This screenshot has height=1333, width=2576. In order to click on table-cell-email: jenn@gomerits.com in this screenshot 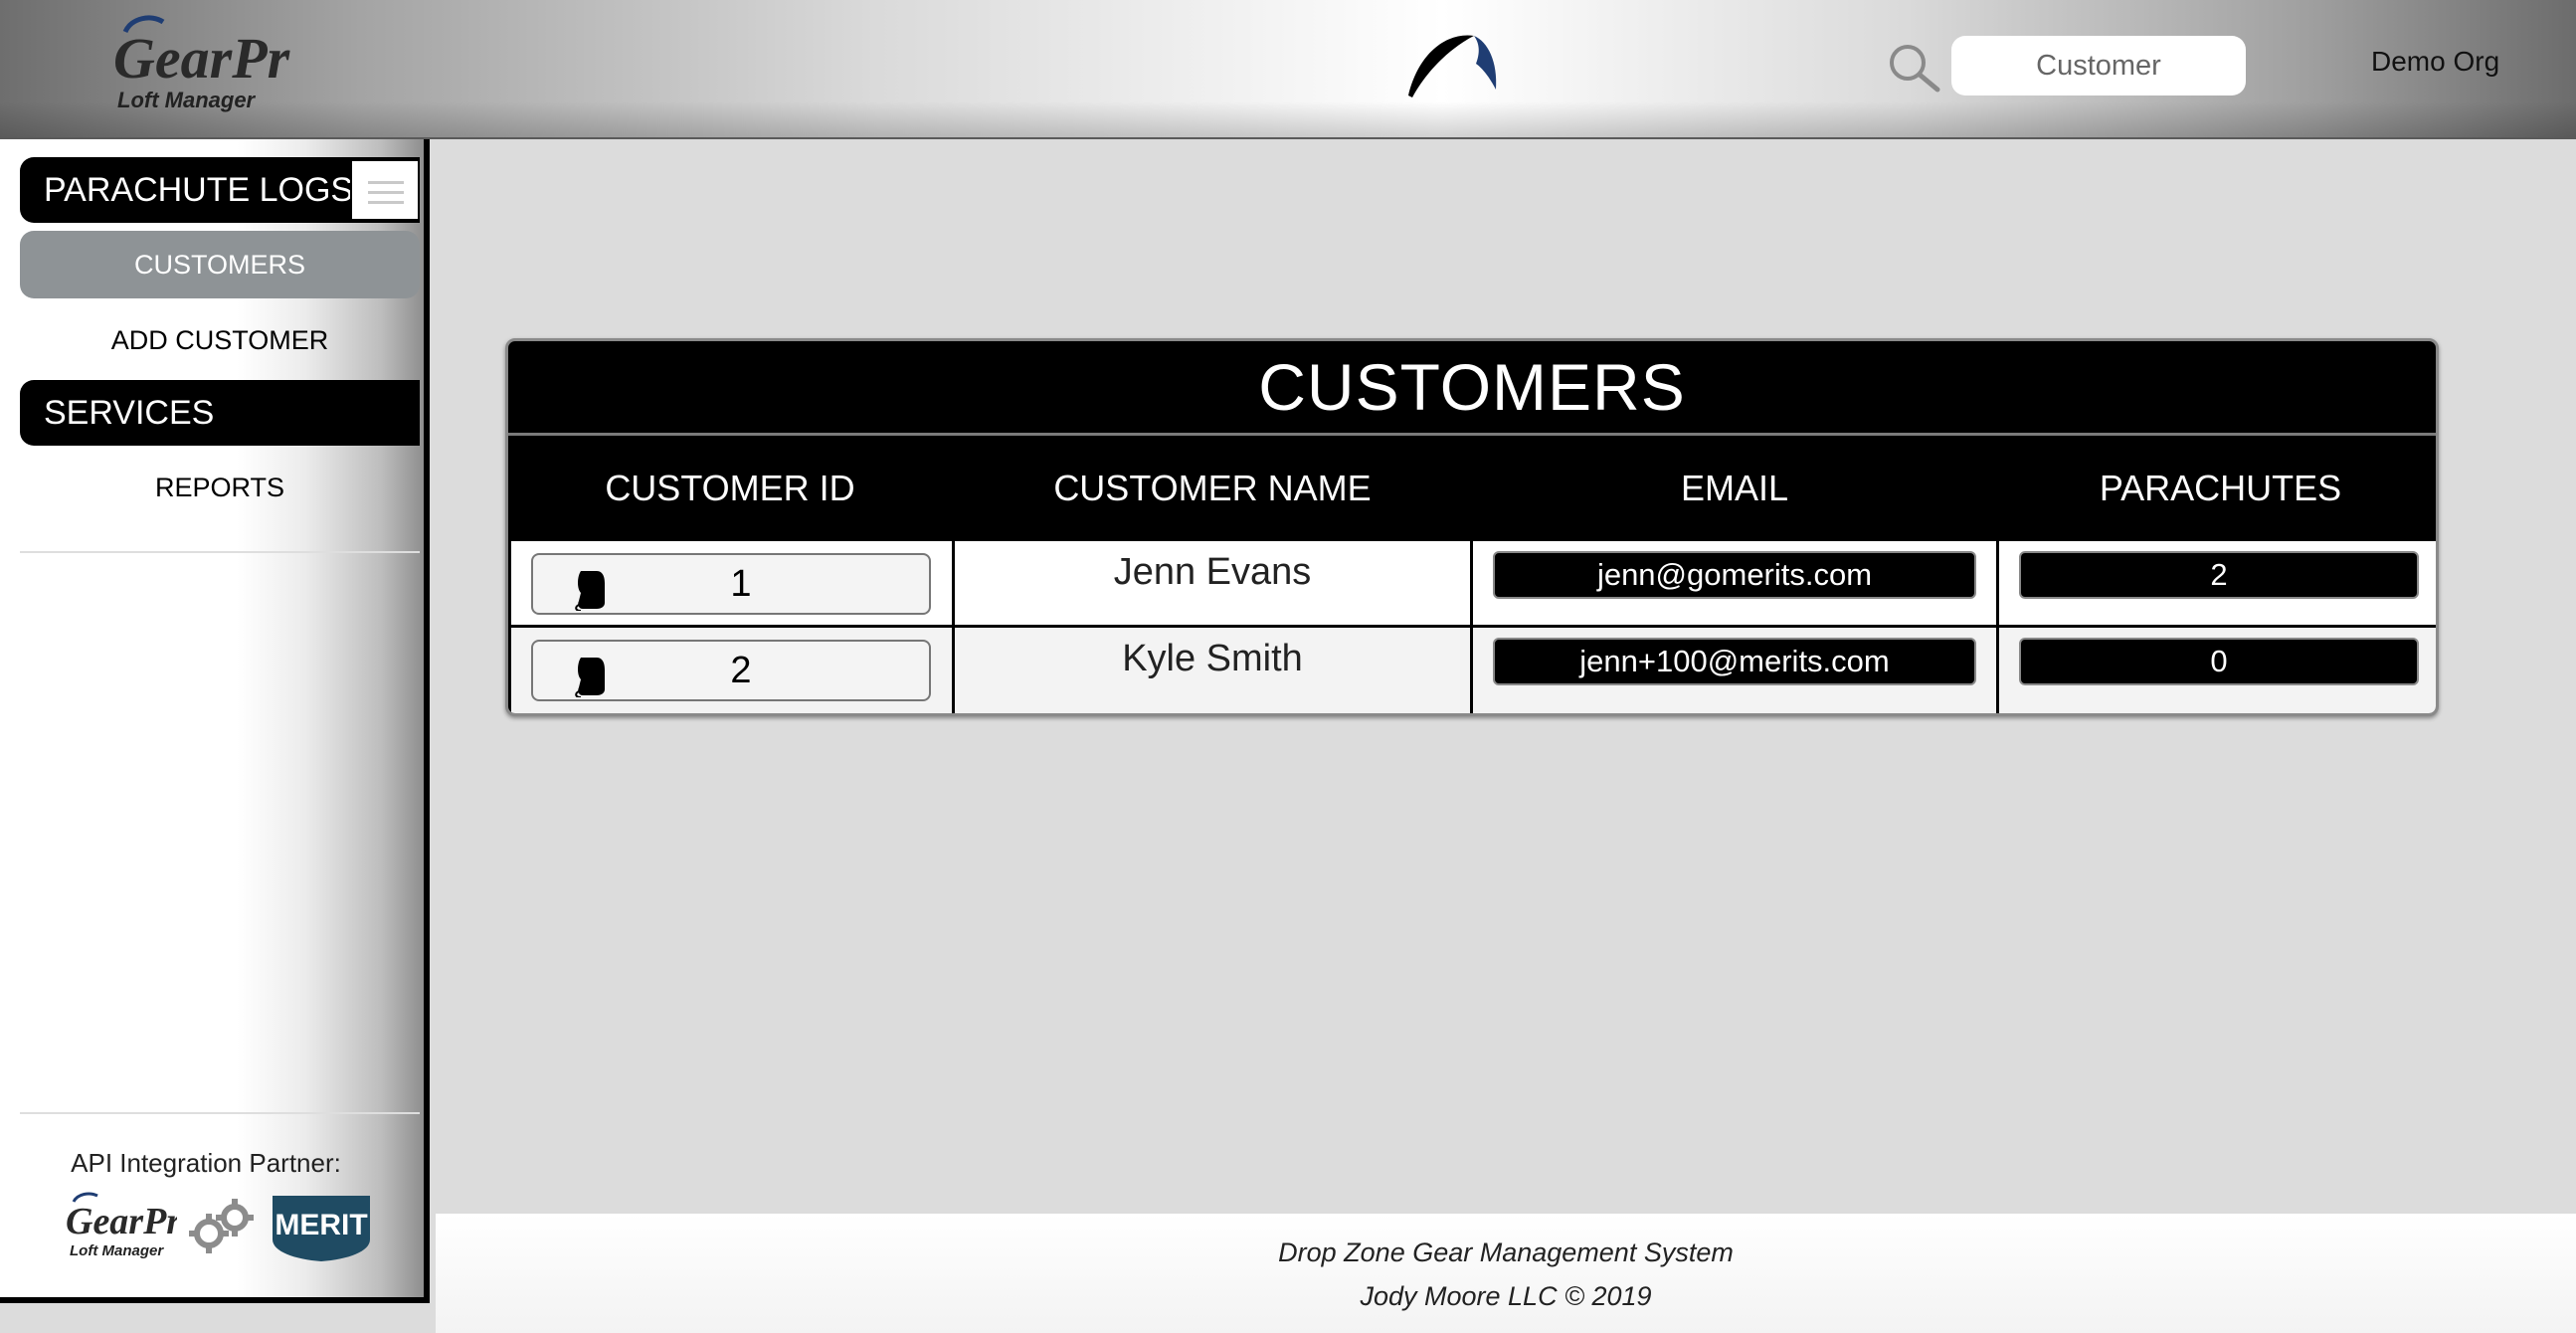, I will do `click(1734, 583)`.